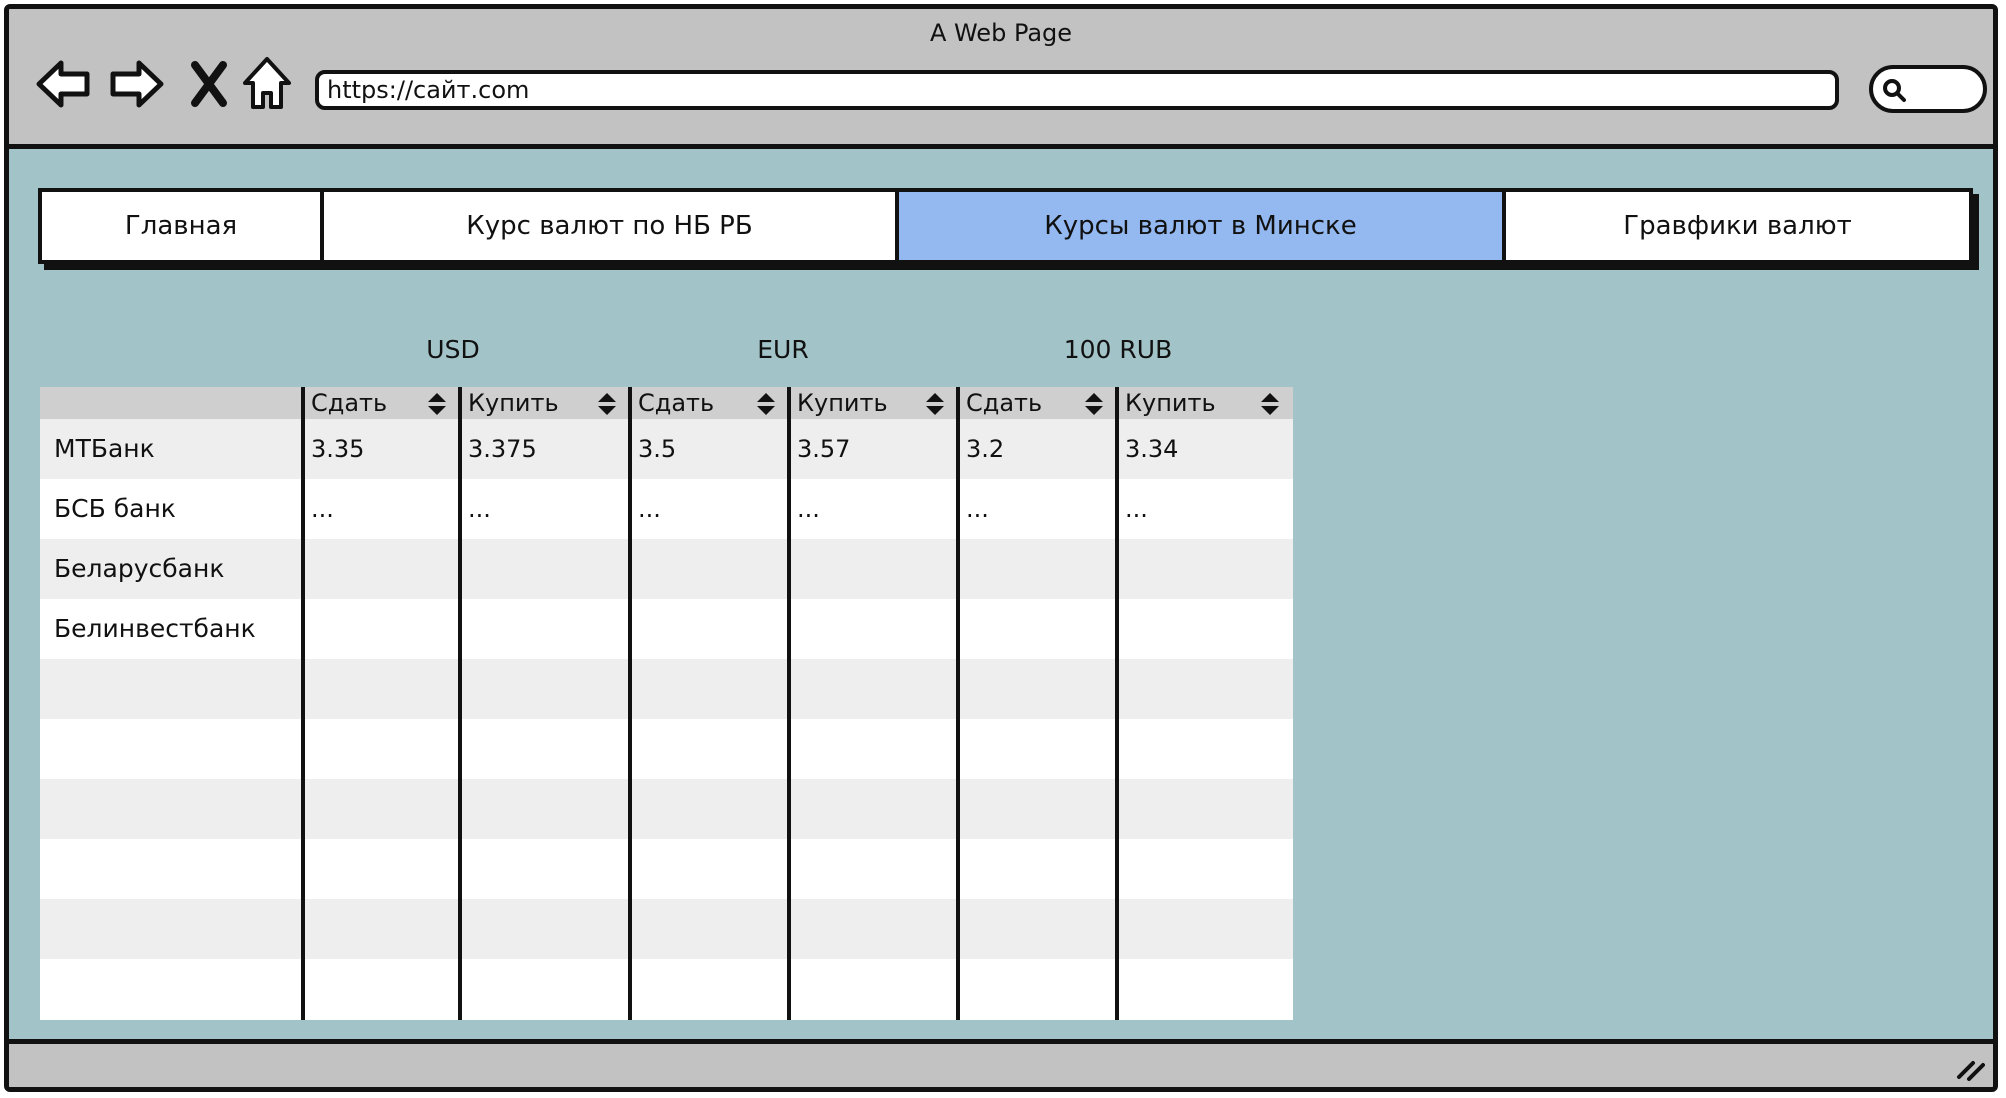 This screenshot has width=2006, height=1098. Describe the element at coordinates (666, 569) in the screenshot. I see `table-row: Беларусбанк` at that location.